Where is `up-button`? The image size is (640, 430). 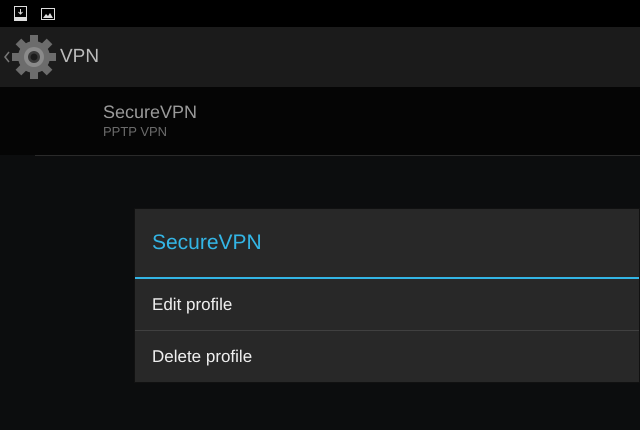 up-button is located at coordinates (30, 57).